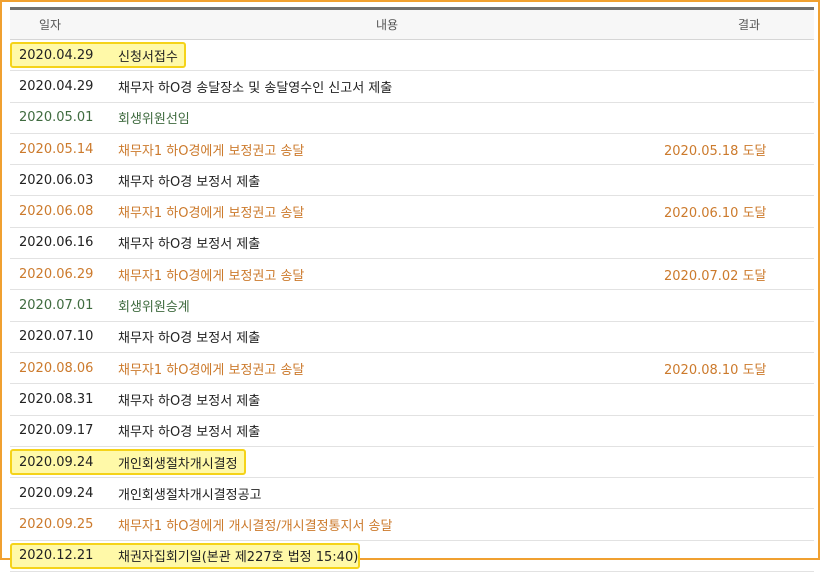 This screenshot has width=820, height=572. What do you see at coordinates (56, 525) in the screenshot?
I see `row-date: 2020.09.25` at bounding box center [56, 525].